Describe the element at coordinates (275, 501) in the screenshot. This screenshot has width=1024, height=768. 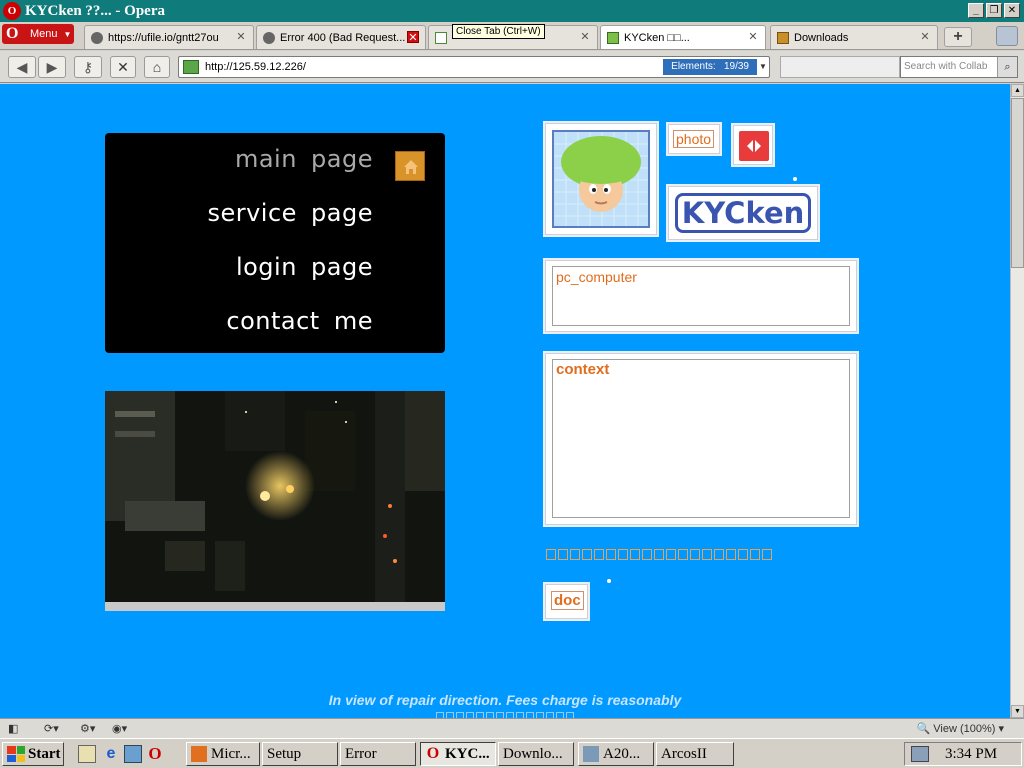
I see `night-city-photo` at that location.